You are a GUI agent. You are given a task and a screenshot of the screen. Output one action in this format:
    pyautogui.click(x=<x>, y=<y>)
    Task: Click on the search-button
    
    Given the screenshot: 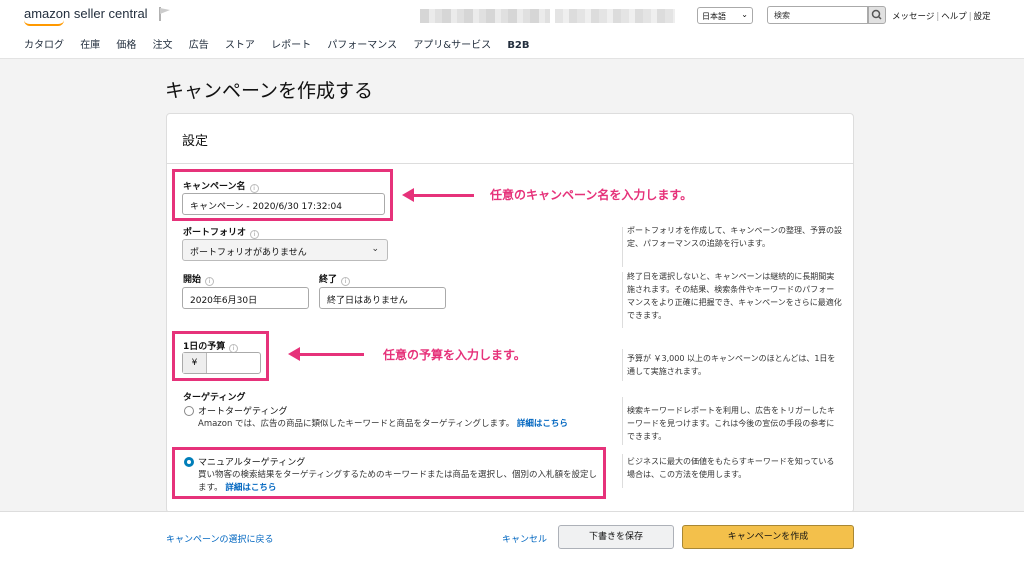 What is the action you would take?
    pyautogui.click(x=877, y=15)
    